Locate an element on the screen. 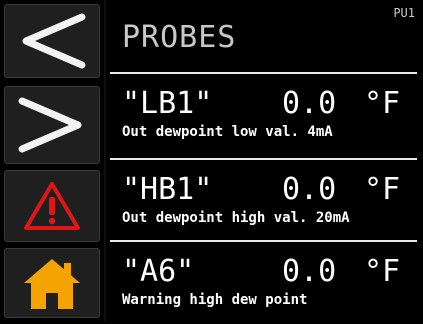 This screenshot has height=324, width=423. probe-name: "A6" is located at coordinates (158, 271).